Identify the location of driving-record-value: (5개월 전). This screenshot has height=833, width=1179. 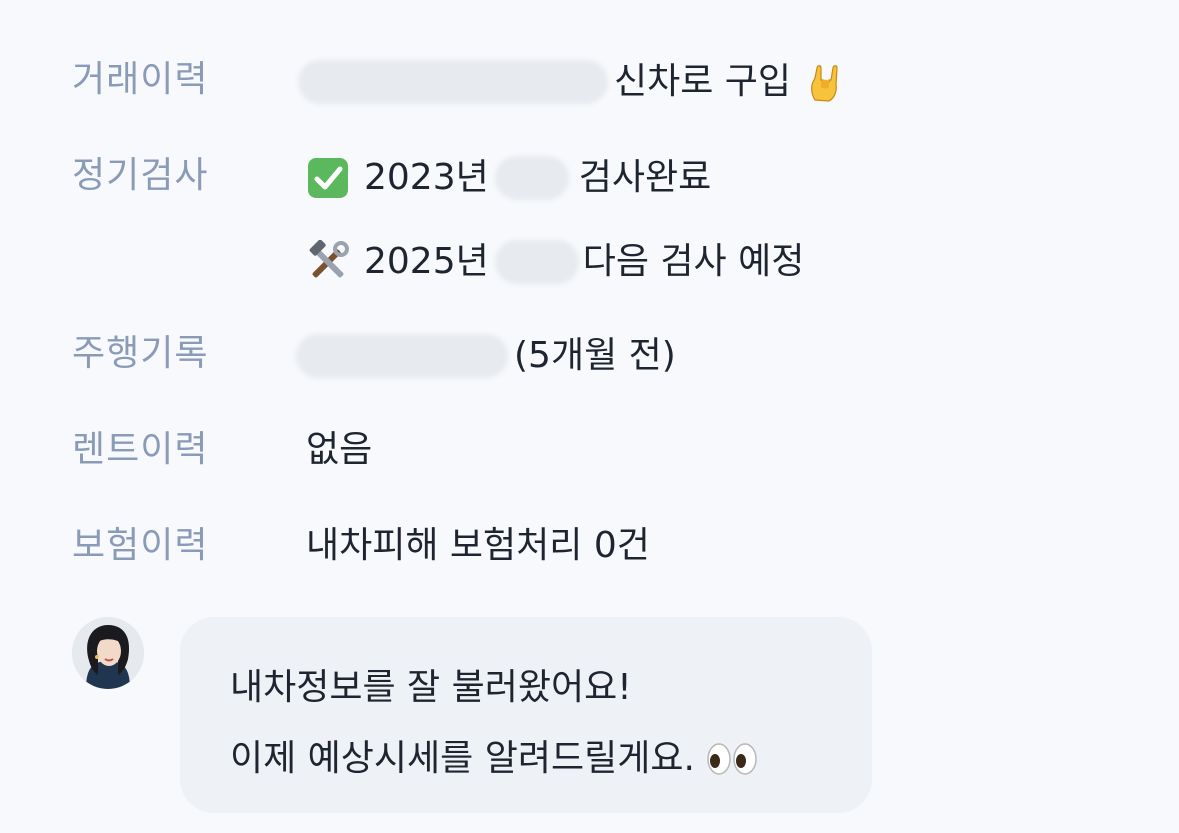
(486, 356).